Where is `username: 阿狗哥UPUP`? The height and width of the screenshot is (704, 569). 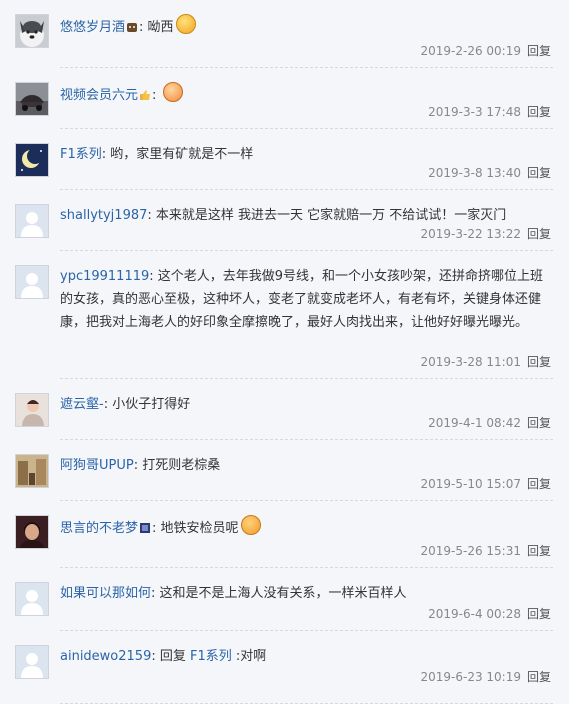 username: 阿狗哥UPUP is located at coordinates (97, 465).